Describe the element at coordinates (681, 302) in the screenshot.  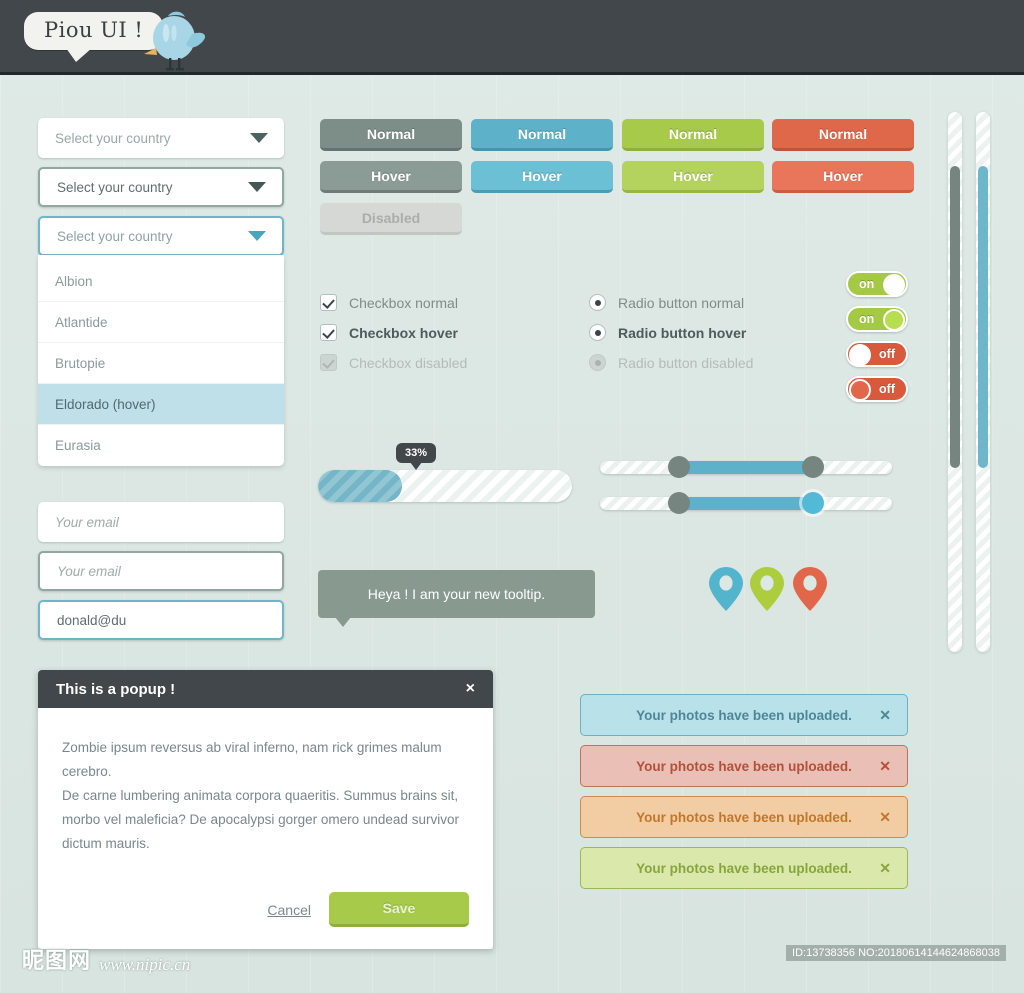
I see `radio-label: Radio button normal` at that location.